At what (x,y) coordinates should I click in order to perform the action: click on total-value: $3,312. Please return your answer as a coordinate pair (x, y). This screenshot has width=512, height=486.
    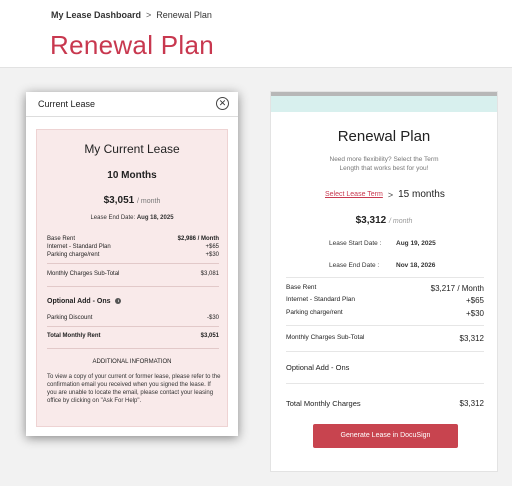
    Looking at the image, I should click on (471, 403).